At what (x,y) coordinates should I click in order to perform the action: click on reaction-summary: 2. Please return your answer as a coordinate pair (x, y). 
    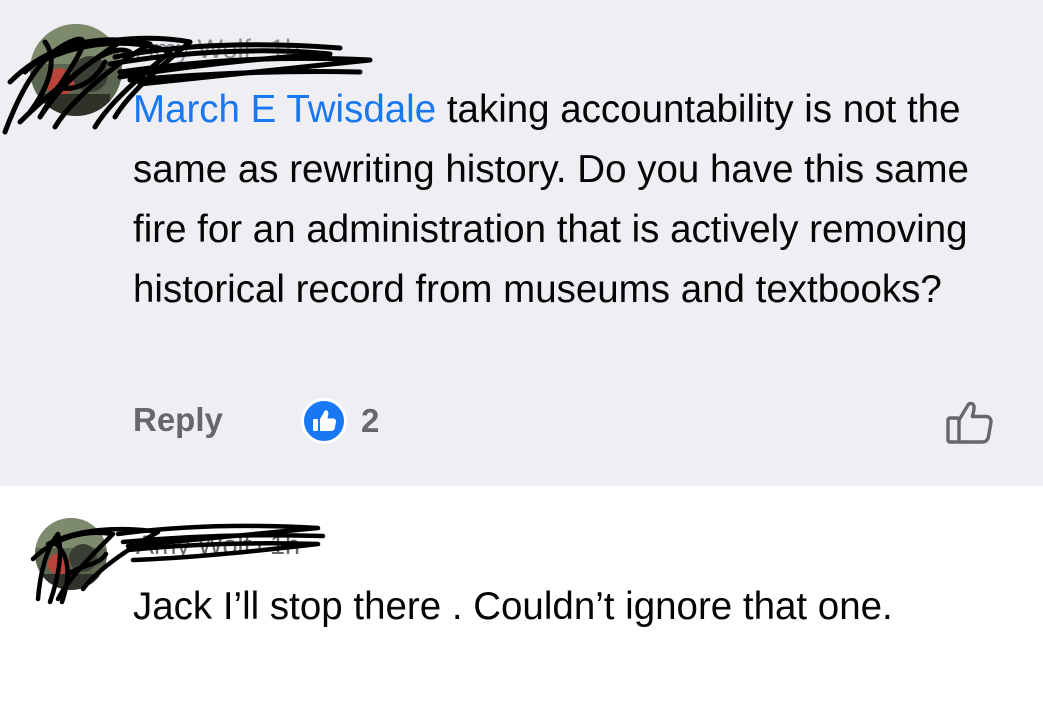
    Looking at the image, I should click on (340, 421).